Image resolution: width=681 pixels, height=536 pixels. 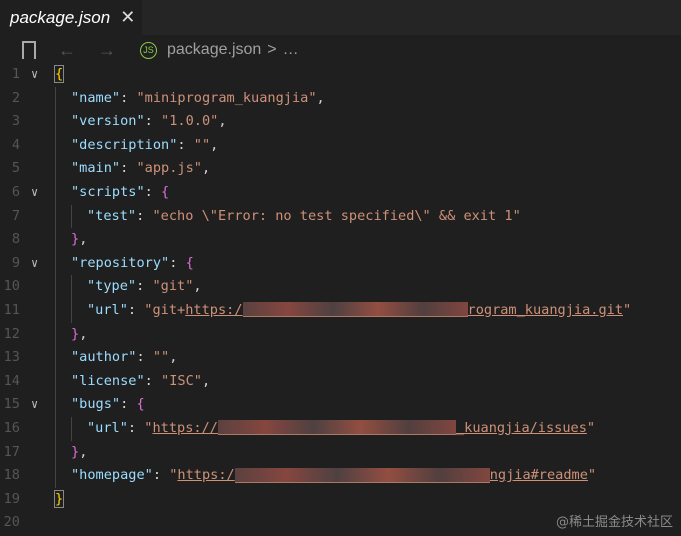 I want to click on code-line: 9 ∨ "repository": {, so click(x=340, y=263).